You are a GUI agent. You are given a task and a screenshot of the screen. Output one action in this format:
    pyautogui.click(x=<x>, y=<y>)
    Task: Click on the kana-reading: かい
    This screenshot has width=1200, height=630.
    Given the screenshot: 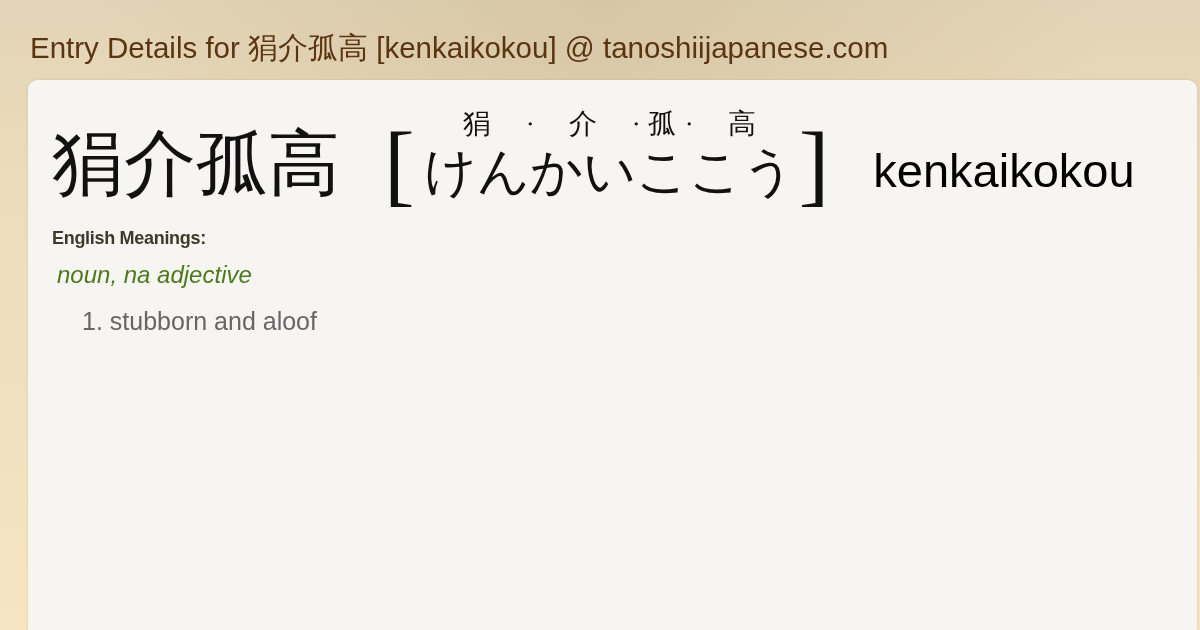 What is the action you would take?
    pyautogui.click(x=582, y=172)
    